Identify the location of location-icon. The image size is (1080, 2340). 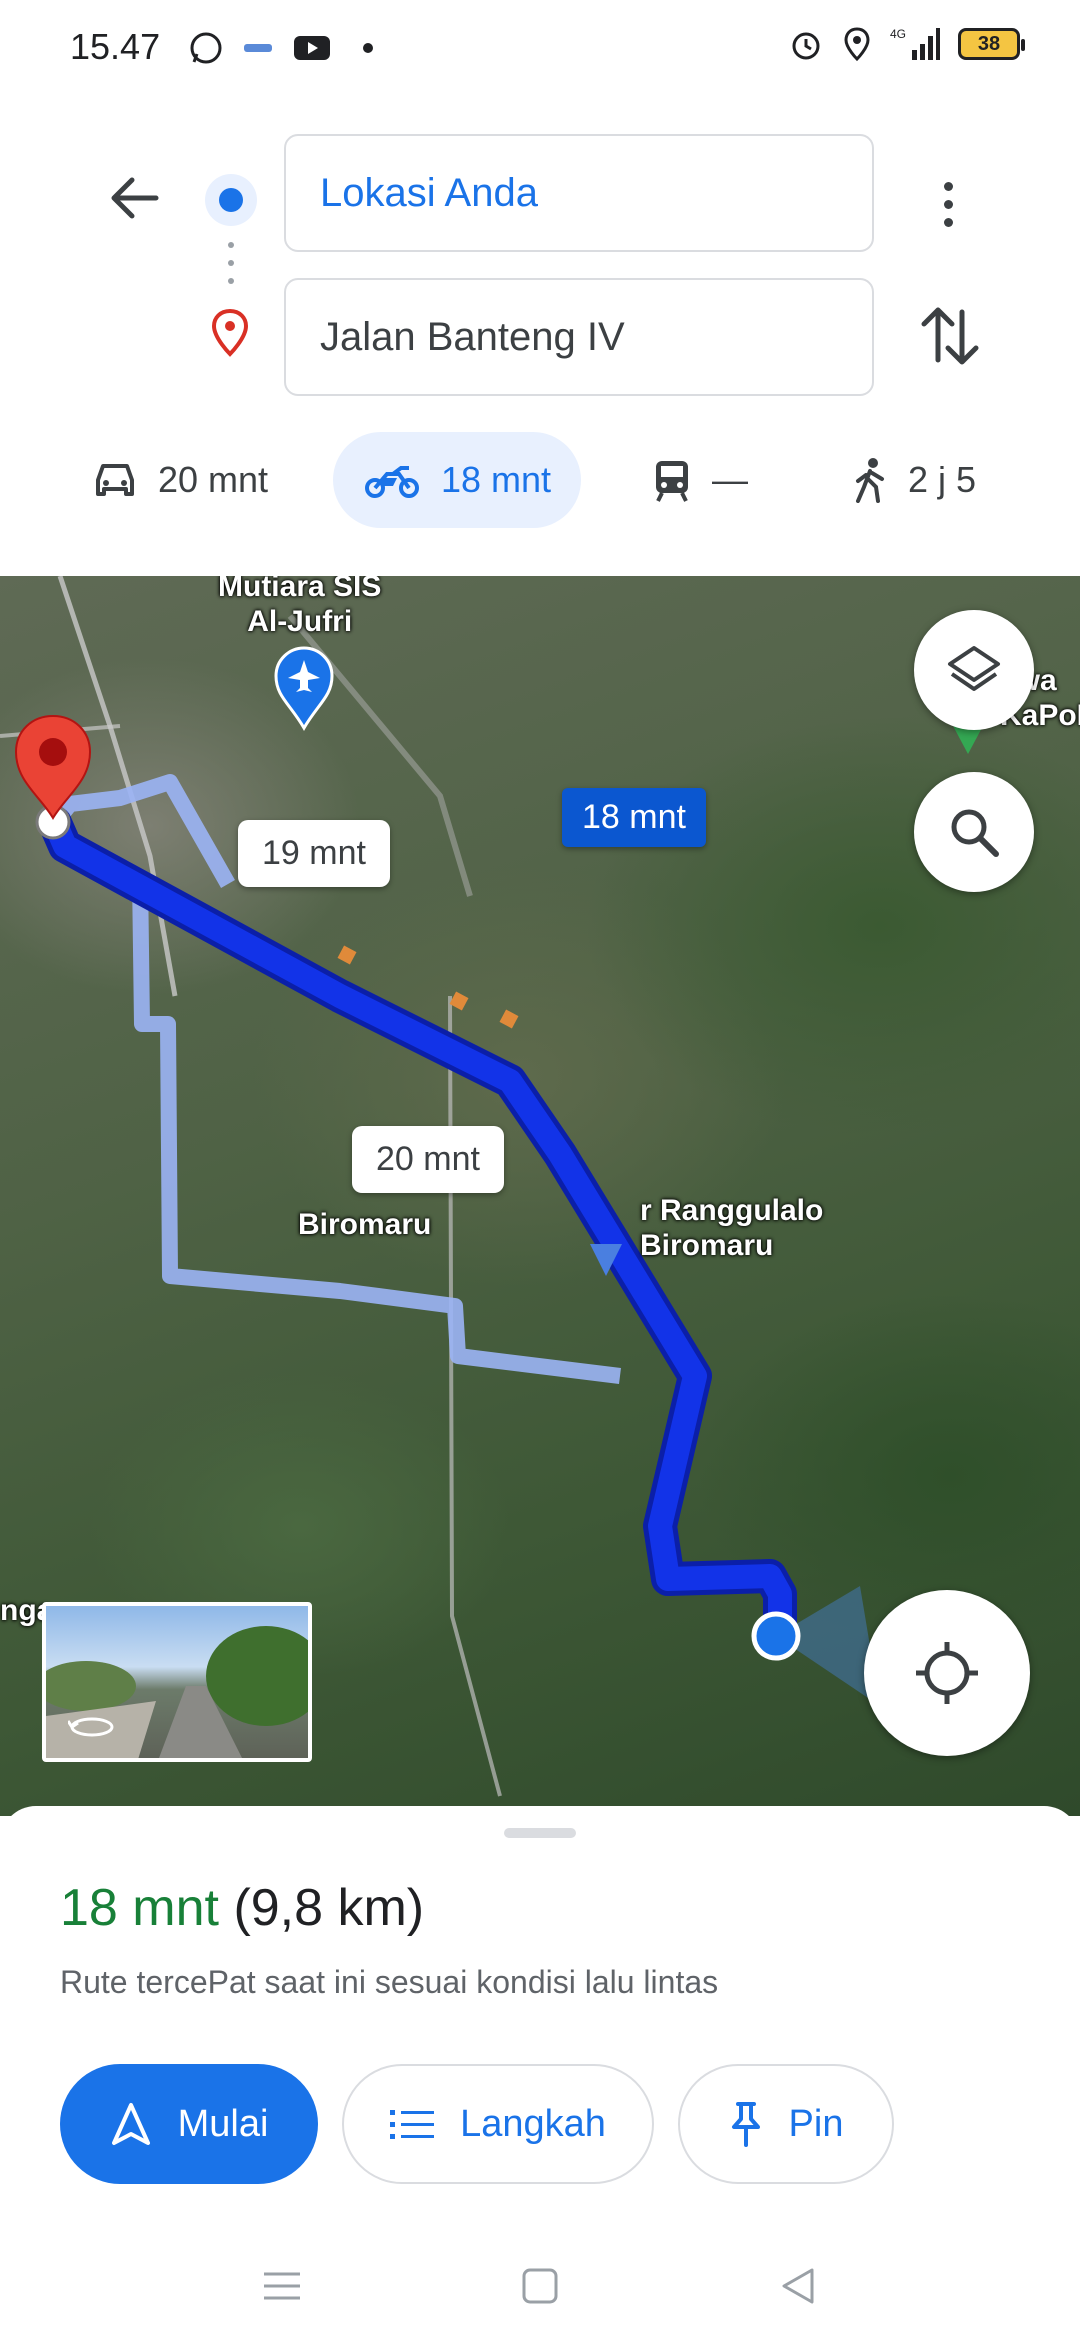
(857, 44).